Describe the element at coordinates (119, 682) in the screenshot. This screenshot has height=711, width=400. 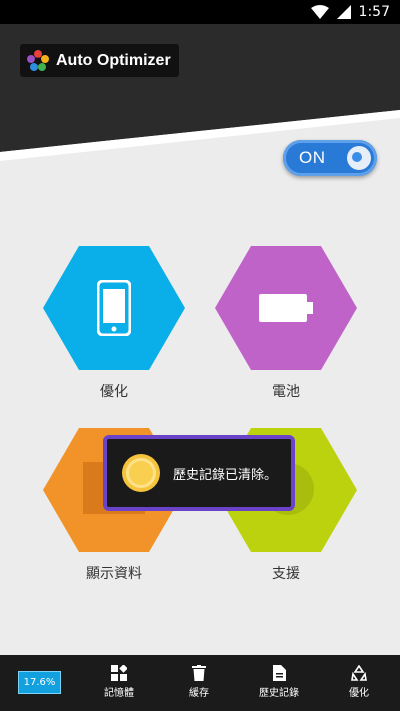
I see `nav-memory: 記憶體` at that location.